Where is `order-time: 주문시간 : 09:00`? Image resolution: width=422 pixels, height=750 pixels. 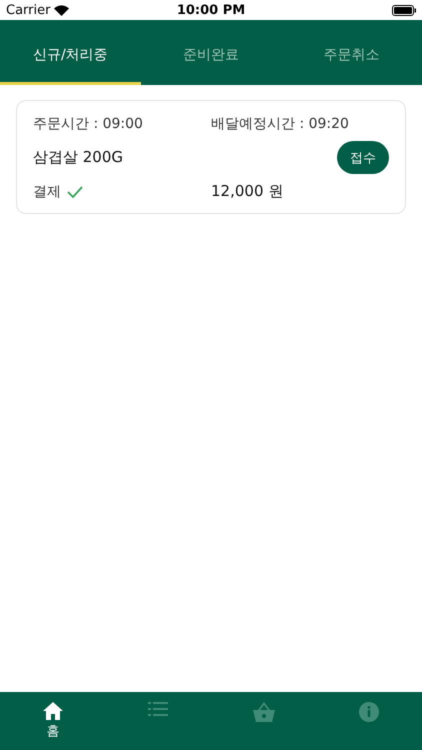 order-time: 주문시간 : 09:00 is located at coordinates (88, 124).